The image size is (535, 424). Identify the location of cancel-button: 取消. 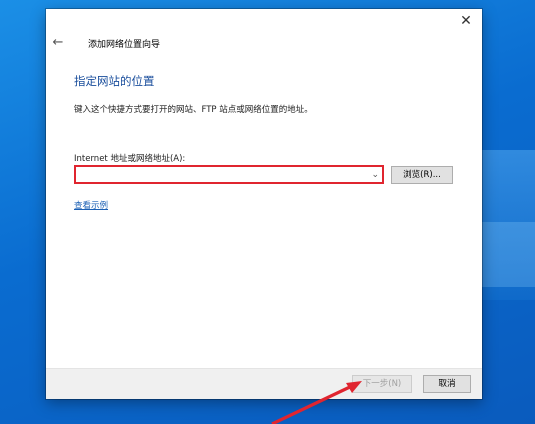
(447, 384).